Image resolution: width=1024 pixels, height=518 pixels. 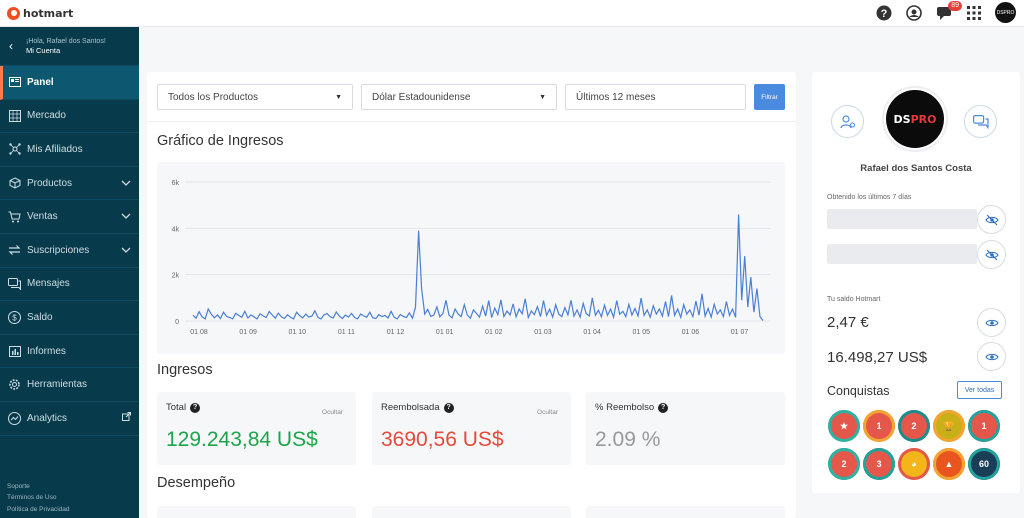 I want to click on privacy-link: Política de Privacidad, so click(x=38, y=510).